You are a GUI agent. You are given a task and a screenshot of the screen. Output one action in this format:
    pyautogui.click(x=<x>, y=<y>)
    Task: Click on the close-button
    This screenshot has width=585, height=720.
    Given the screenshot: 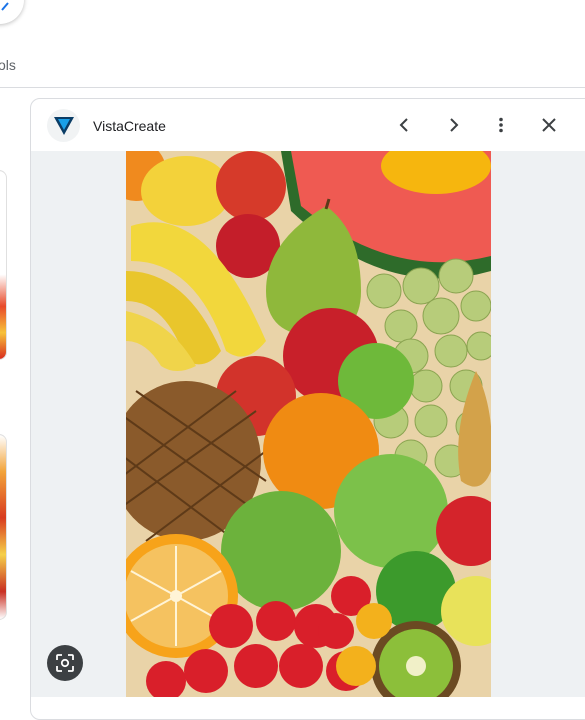 What is the action you would take?
    pyautogui.click(x=549, y=125)
    